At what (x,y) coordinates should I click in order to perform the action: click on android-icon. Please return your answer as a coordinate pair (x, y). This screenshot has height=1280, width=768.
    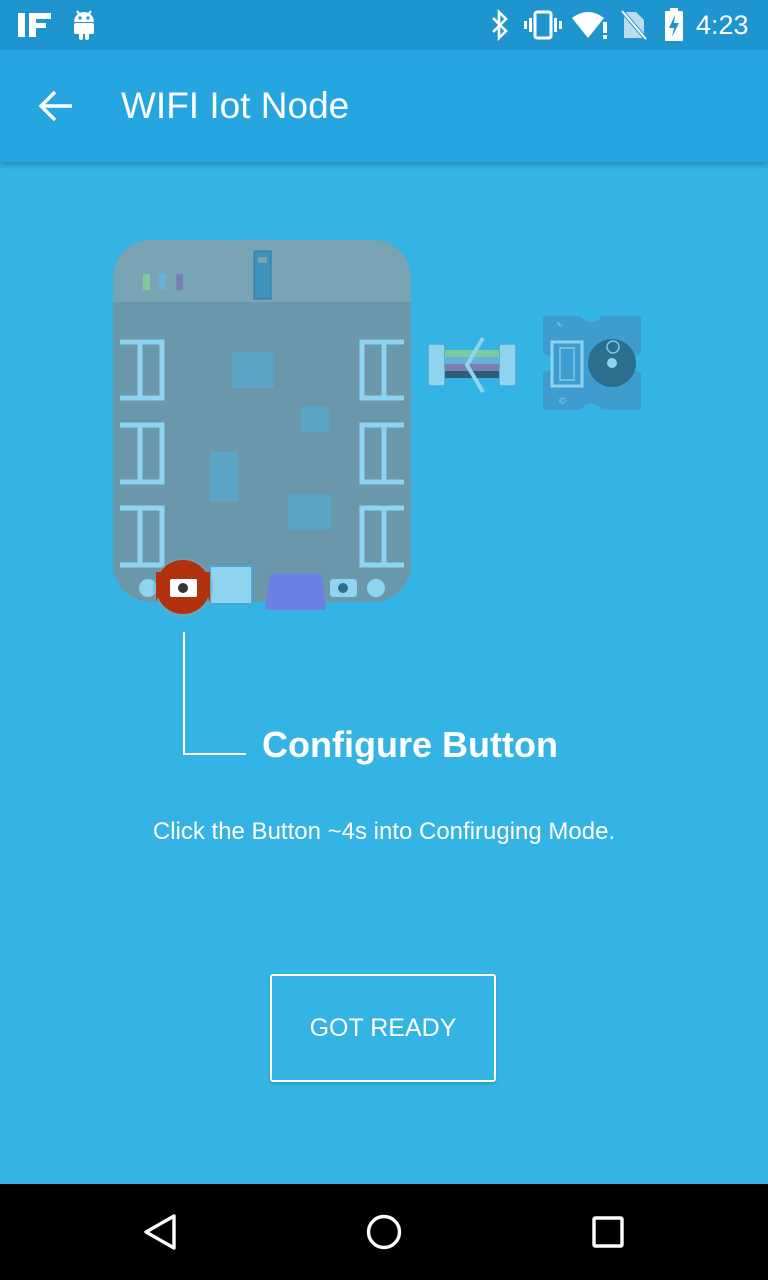
    Looking at the image, I should click on (84, 25).